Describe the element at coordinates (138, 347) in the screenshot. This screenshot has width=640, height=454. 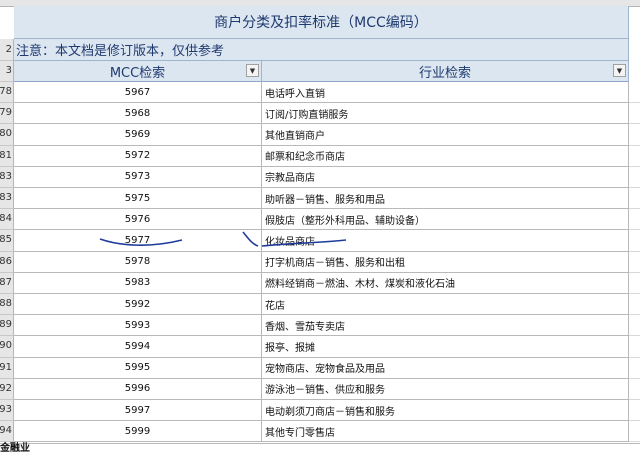
I see `mcc-code-cell: 5994` at that location.